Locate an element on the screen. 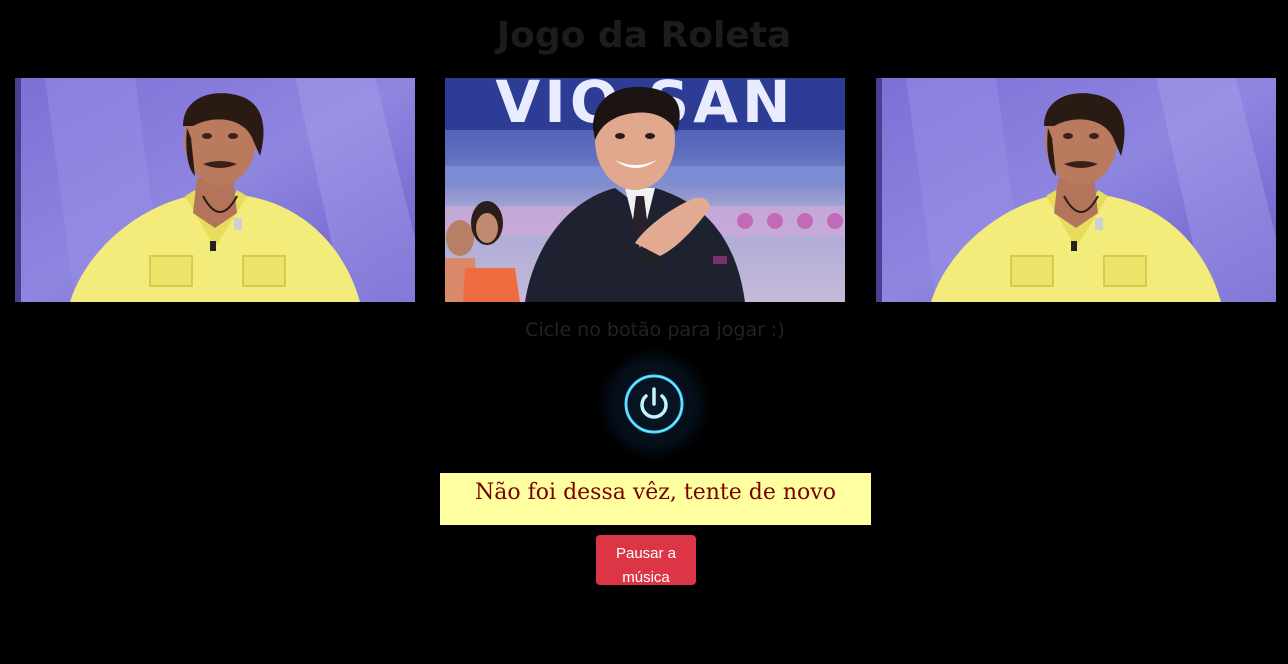 The height and width of the screenshot is (664, 1288). result-message-box: Não foi dessa vêz, tente de novo is located at coordinates (655, 499).